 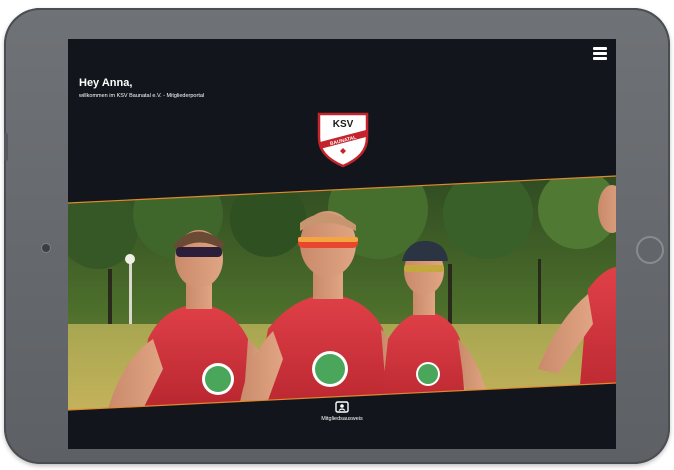 I want to click on club-logo: KSV BAUNATAL, so click(x=343, y=140).